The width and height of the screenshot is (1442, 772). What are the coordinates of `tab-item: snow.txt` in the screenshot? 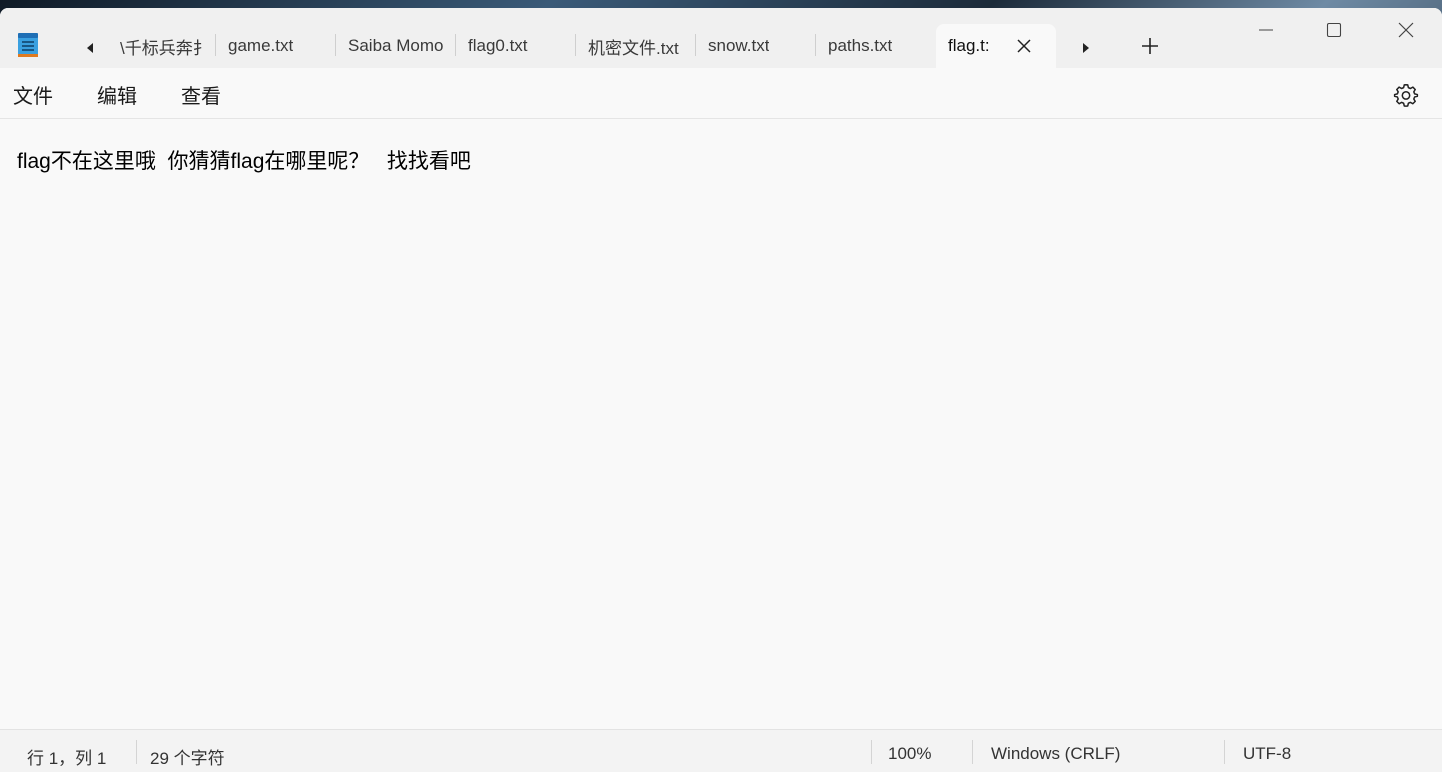 It's located at (755, 46).